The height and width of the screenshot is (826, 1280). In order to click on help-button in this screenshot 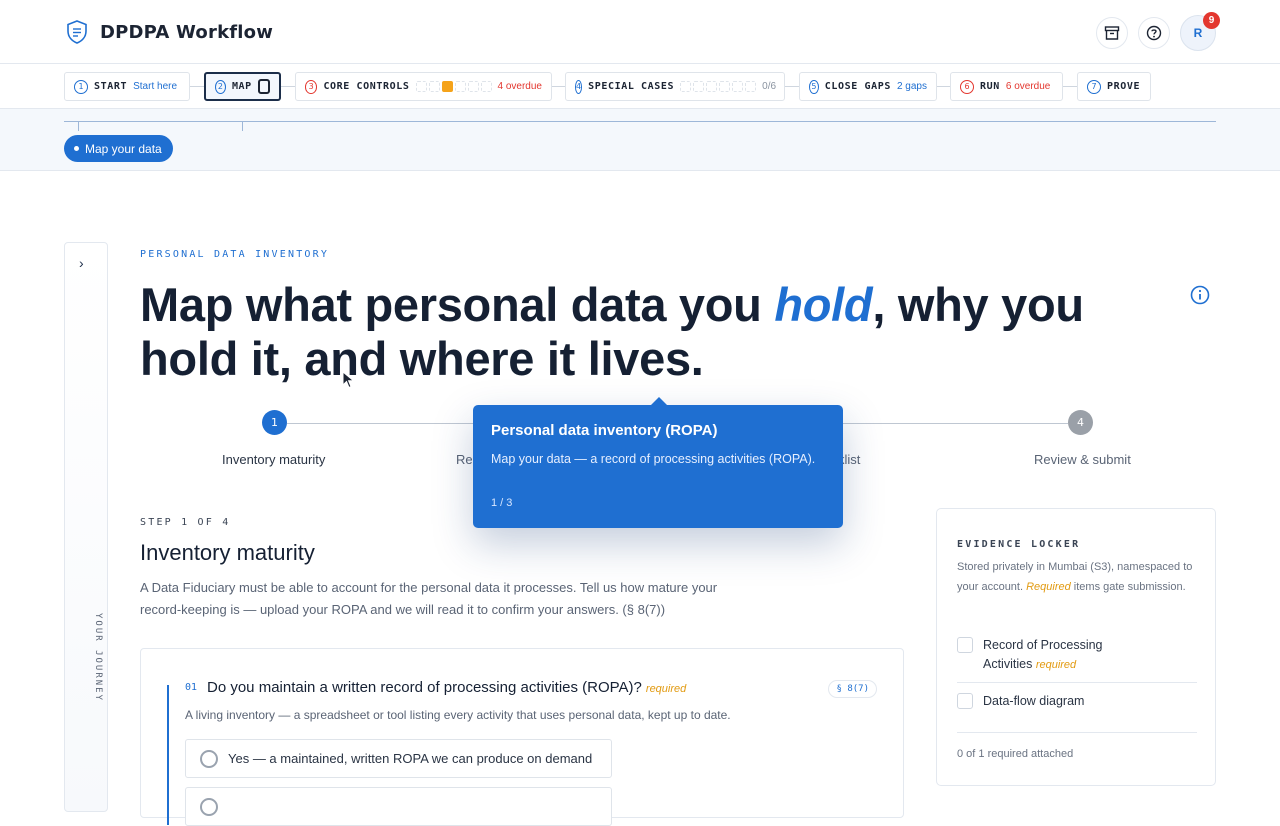, I will do `click(1154, 33)`.